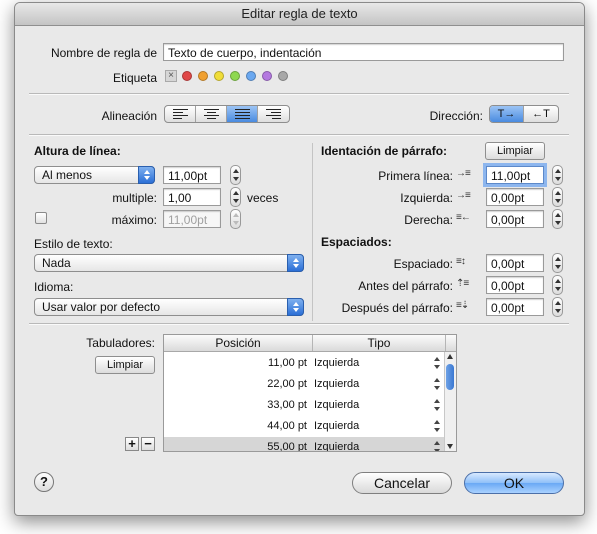 The width and height of the screenshot is (597, 534). I want to click on tab-position-cell: 11,00 pt, so click(235, 363).